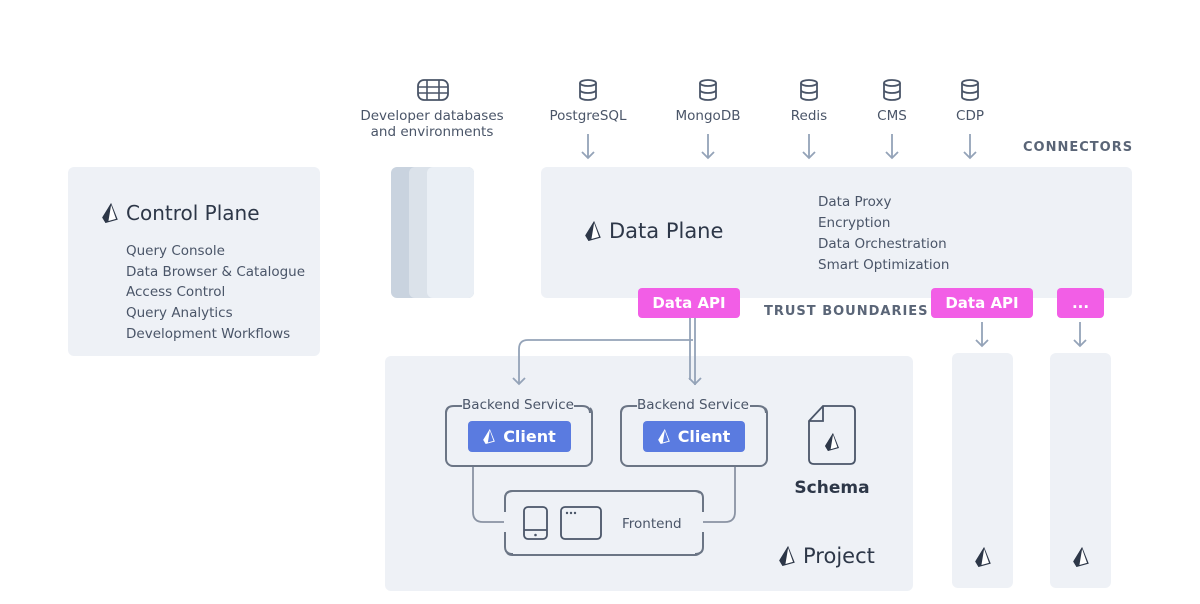 This screenshot has width=1200, height=604. I want to click on project-title: Project, so click(827, 556).